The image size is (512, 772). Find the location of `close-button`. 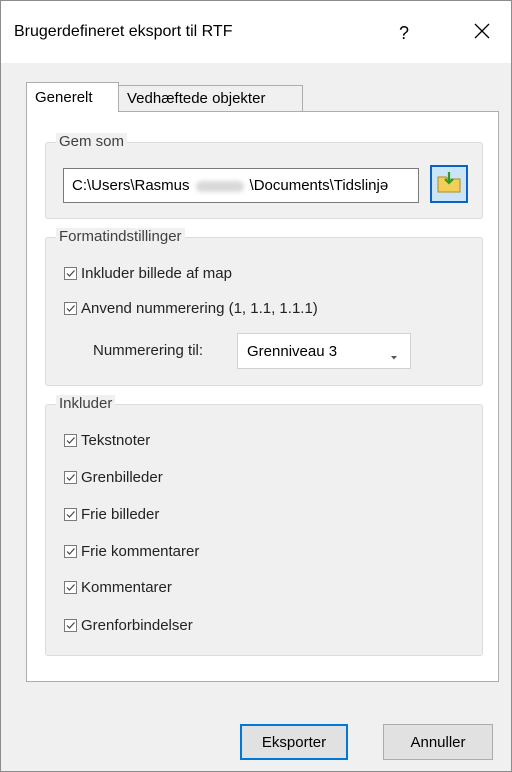

close-button is located at coordinates (482, 33).